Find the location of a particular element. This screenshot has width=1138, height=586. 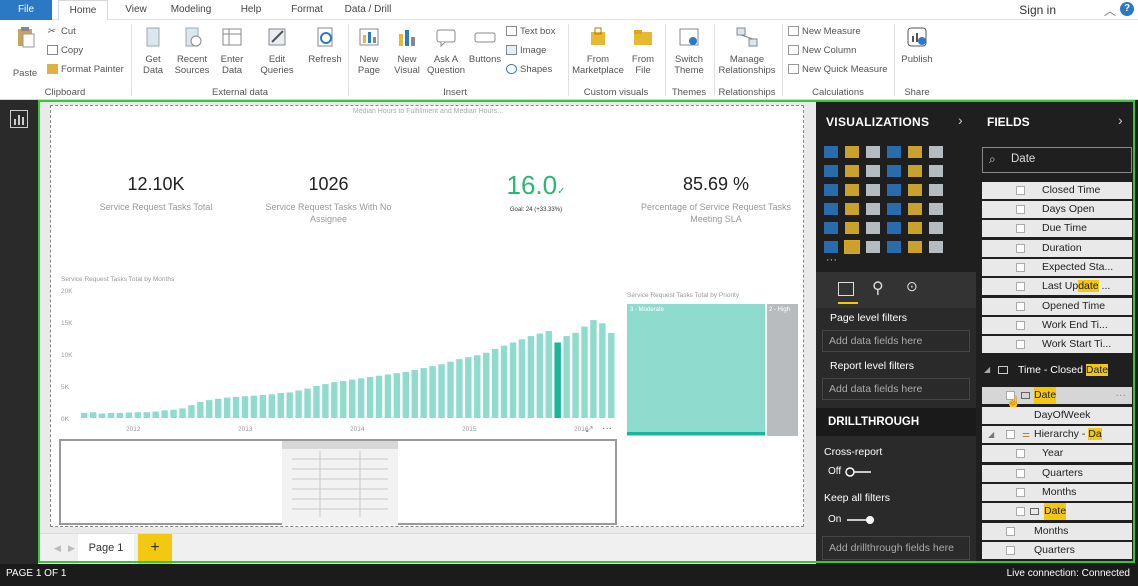

shapes-button: Shapes is located at coordinates (529, 70).